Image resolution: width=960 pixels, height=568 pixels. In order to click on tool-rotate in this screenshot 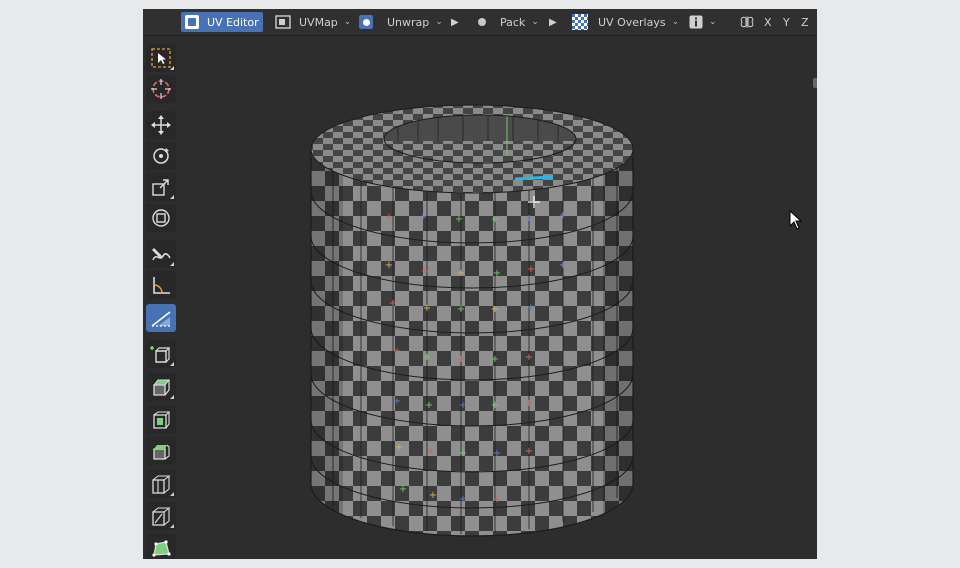, I will do `click(161, 156)`.